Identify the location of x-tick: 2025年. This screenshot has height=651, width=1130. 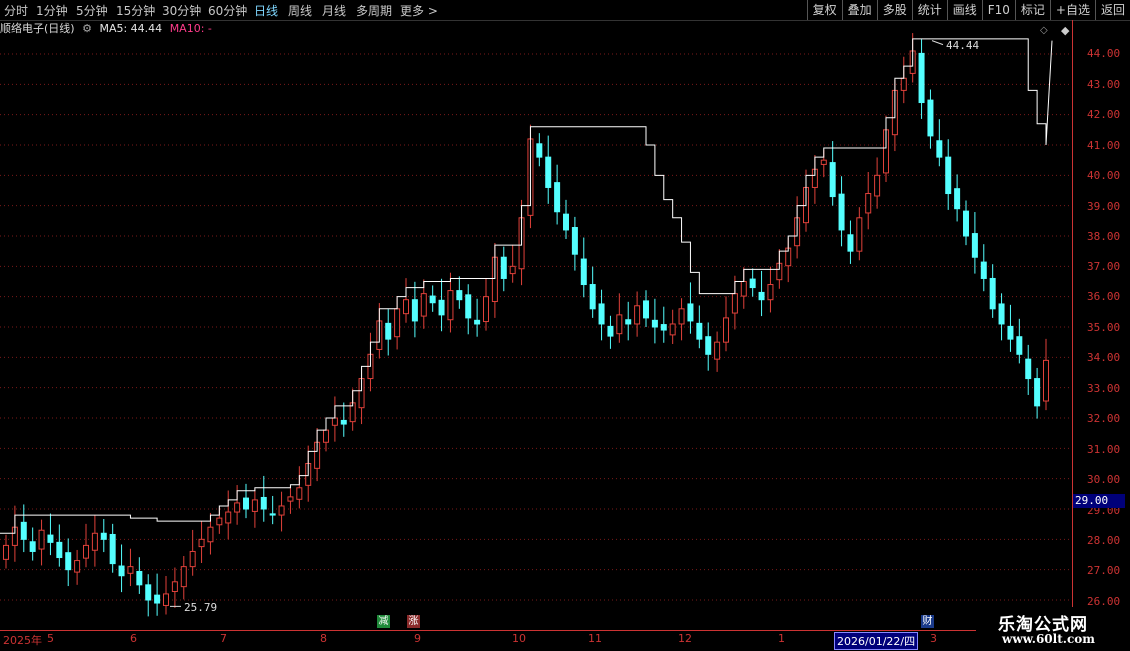
(22, 640).